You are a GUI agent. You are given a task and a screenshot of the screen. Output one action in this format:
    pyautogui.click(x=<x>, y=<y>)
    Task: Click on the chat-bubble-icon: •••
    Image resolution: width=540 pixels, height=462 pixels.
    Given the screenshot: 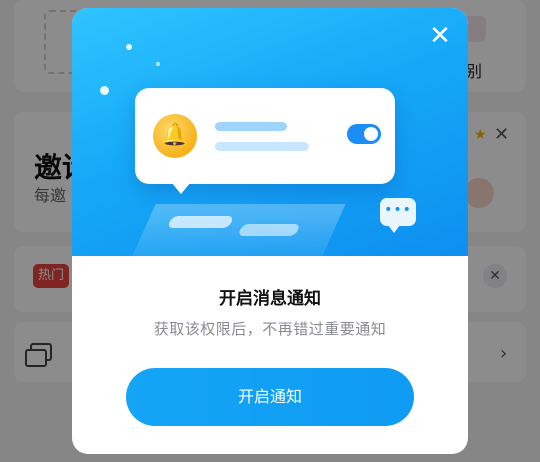 What is the action you would take?
    pyautogui.click(x=398, y=215)
    